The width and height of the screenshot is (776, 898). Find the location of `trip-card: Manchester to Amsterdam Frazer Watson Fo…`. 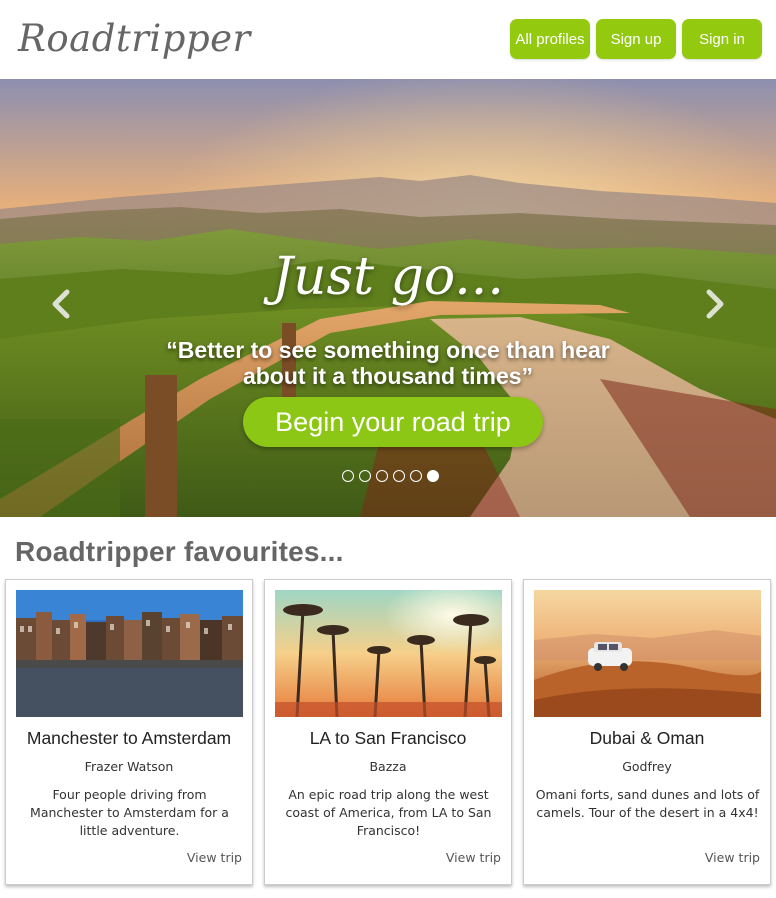

trip-card: Manchester to Amsterdam Frazer Watson Fo… is located at coordinates (129, 732).